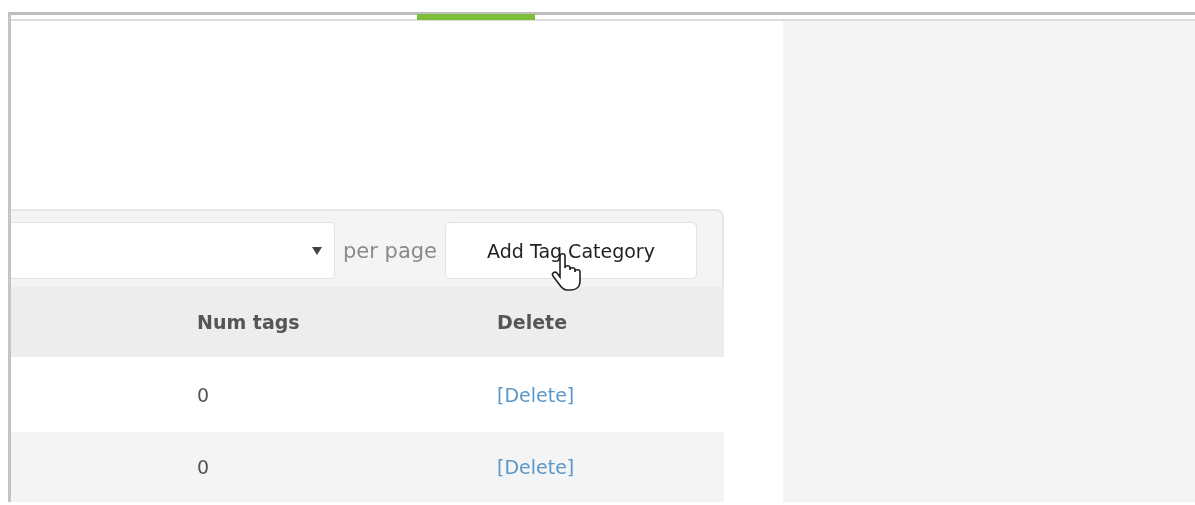  What do you see at coordinates (173, 250) in the screenshot?
I see `per-page-dropdown` at bounding box center [173, 250].